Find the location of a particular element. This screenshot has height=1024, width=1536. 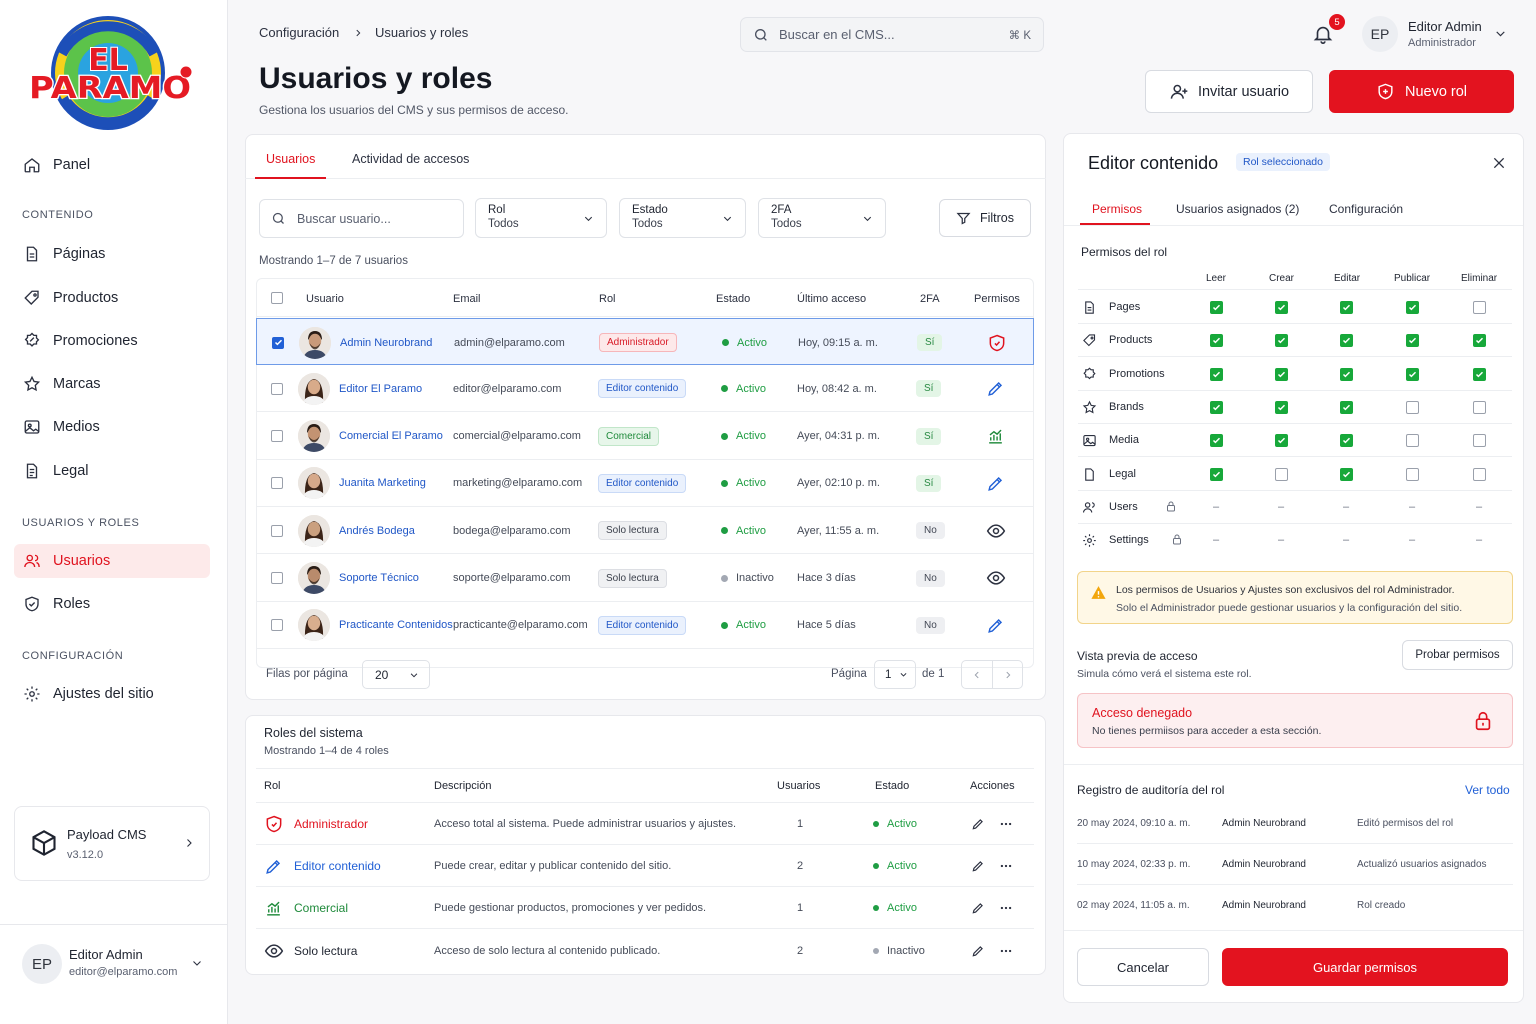

user-name: Andrés Bodega is located at coordinates (377, 530).